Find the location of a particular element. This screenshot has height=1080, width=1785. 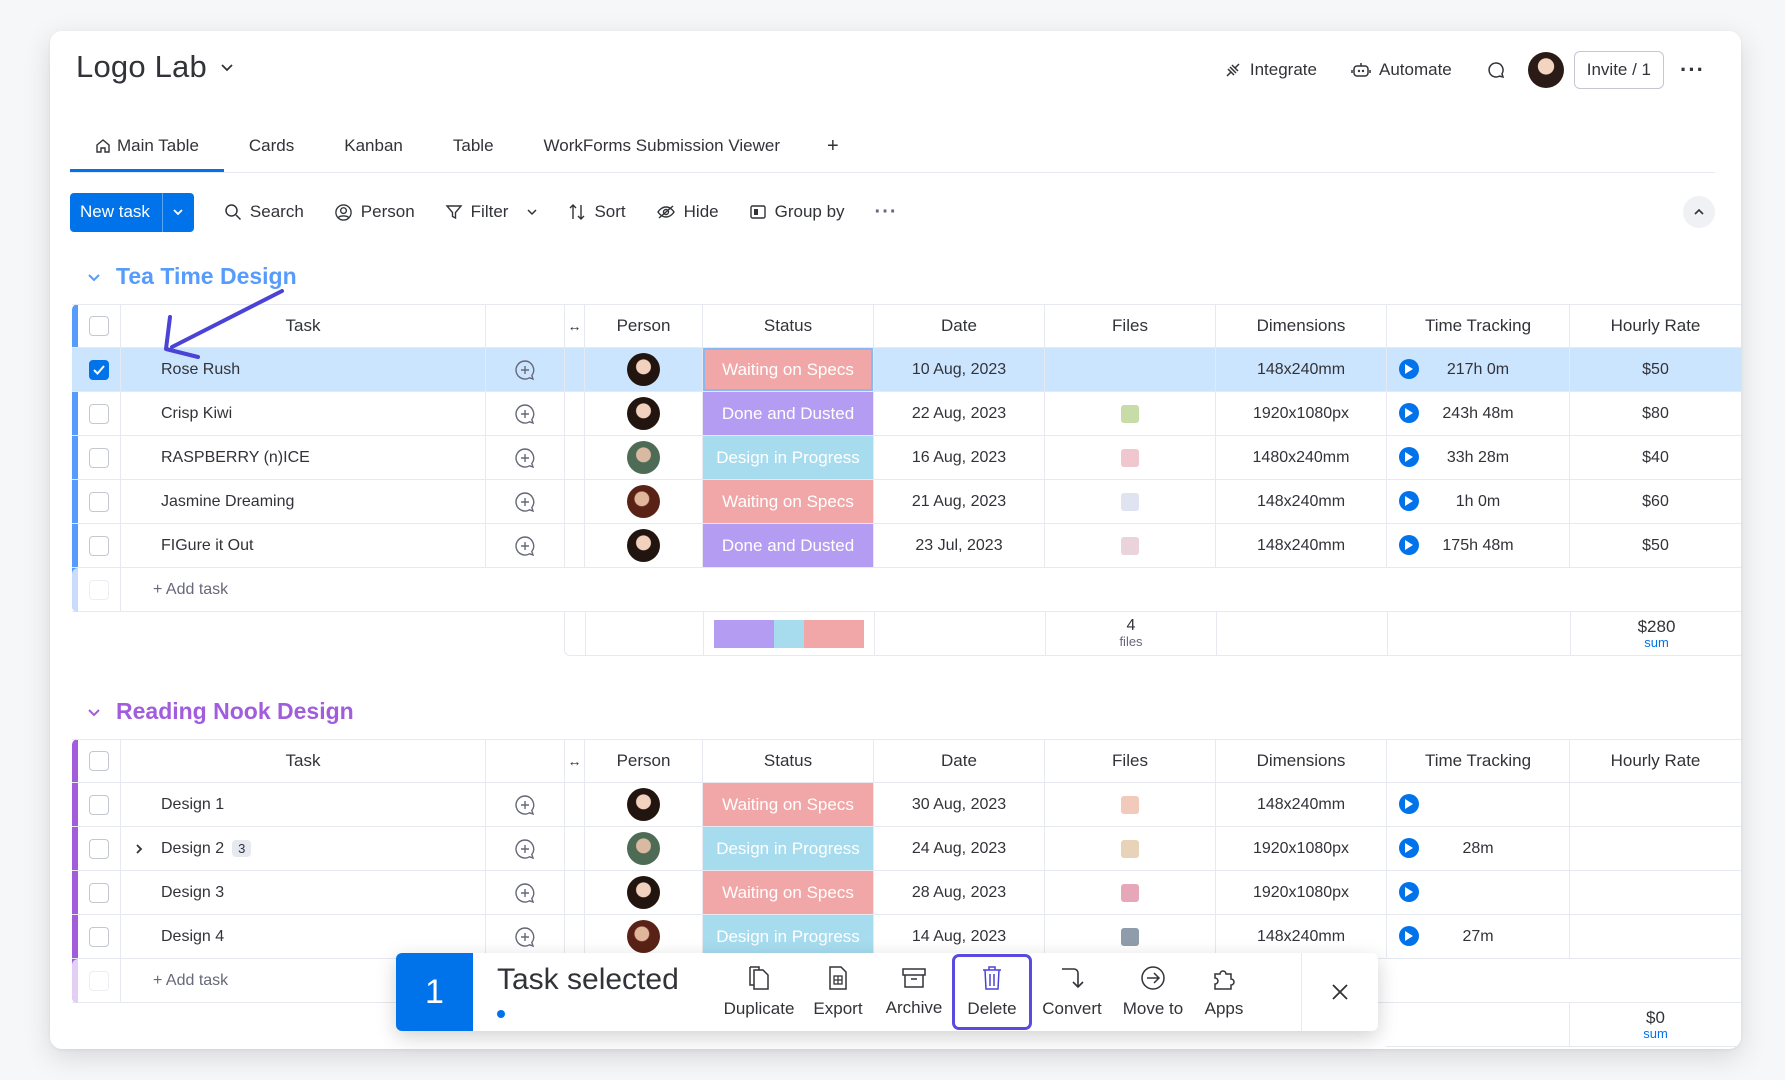

tab-table: Table is located at coordinates (473, 146).